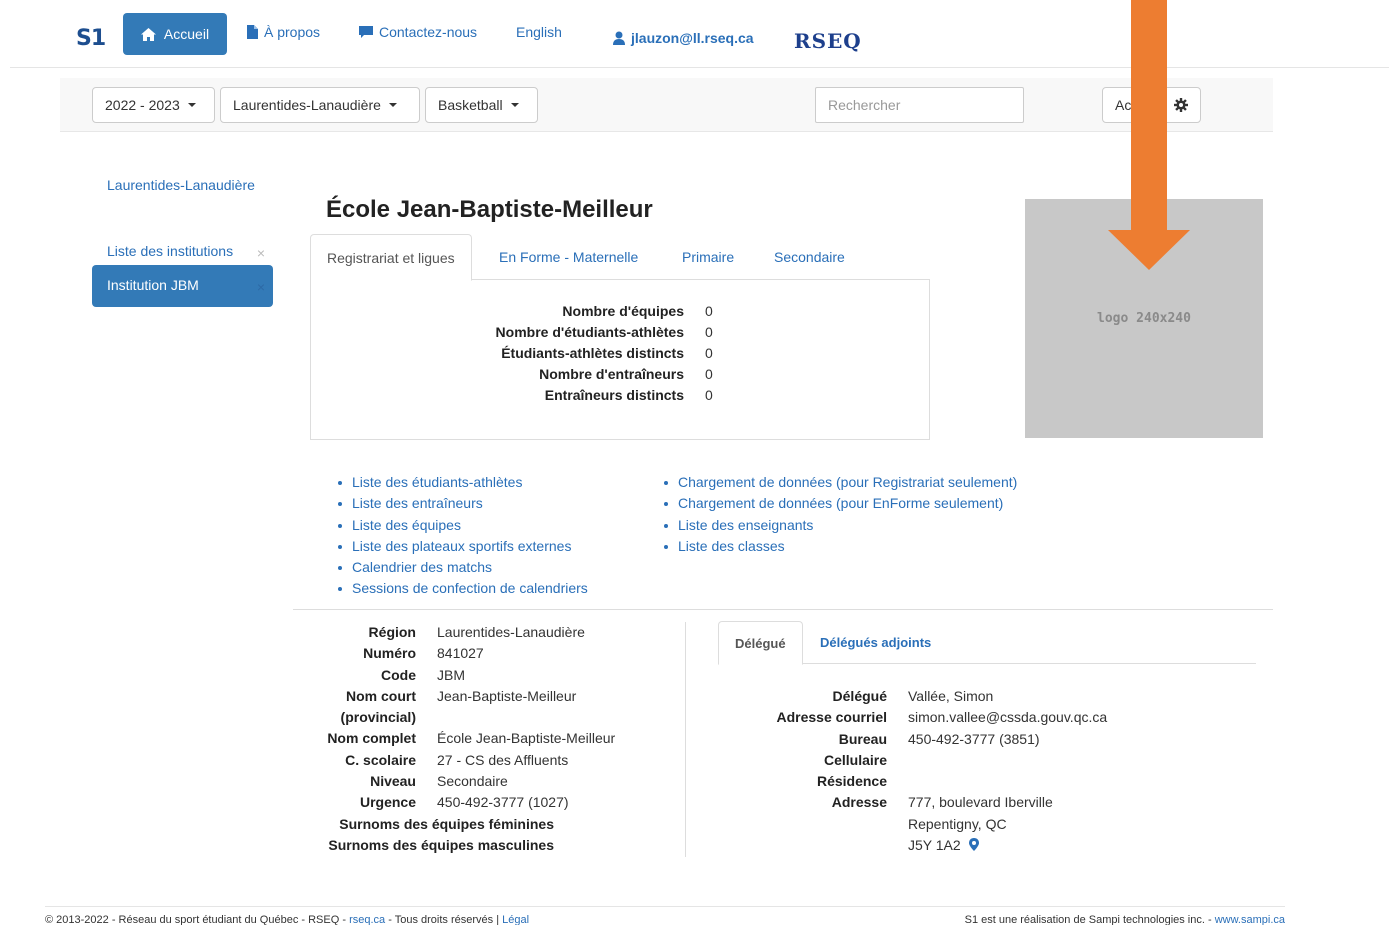 This screenshot has width=1389, height=925. I want to click on home-icon, so click(148, 34).